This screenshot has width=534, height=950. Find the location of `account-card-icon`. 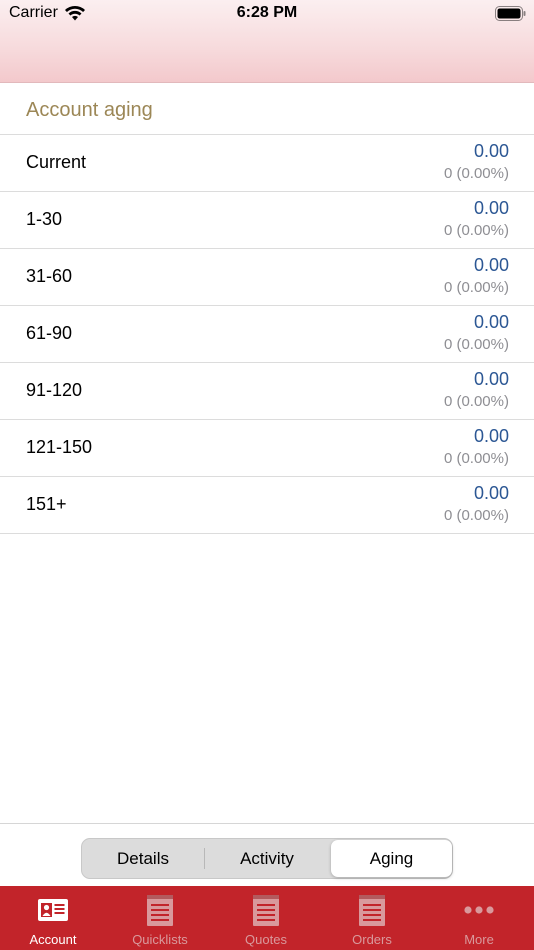

account-card-icon is located at coordinates (53, 910).